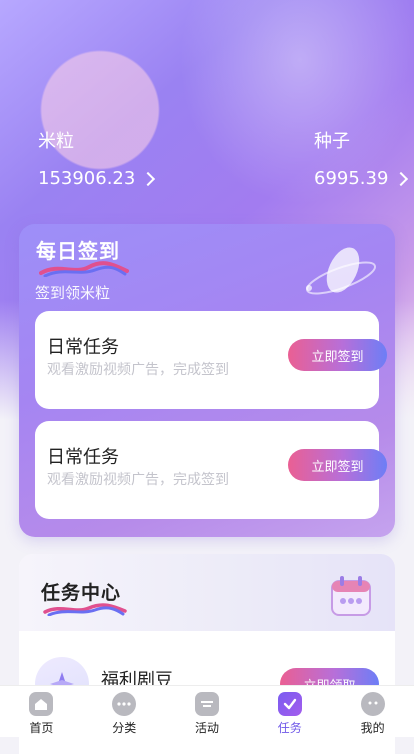  I want to click on task-icon, so click(289, 704).